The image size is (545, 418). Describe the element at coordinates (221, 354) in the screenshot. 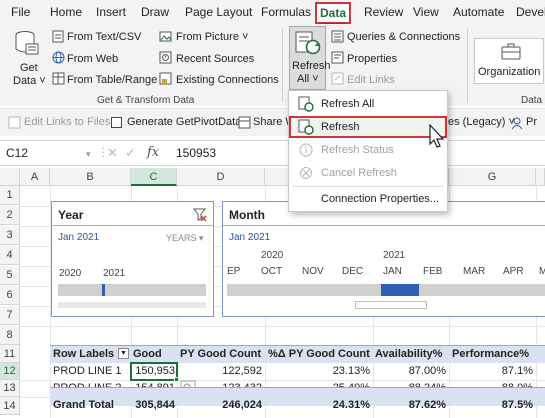

I see `pivot-header-py-good-count: PY Good Count` at that location.